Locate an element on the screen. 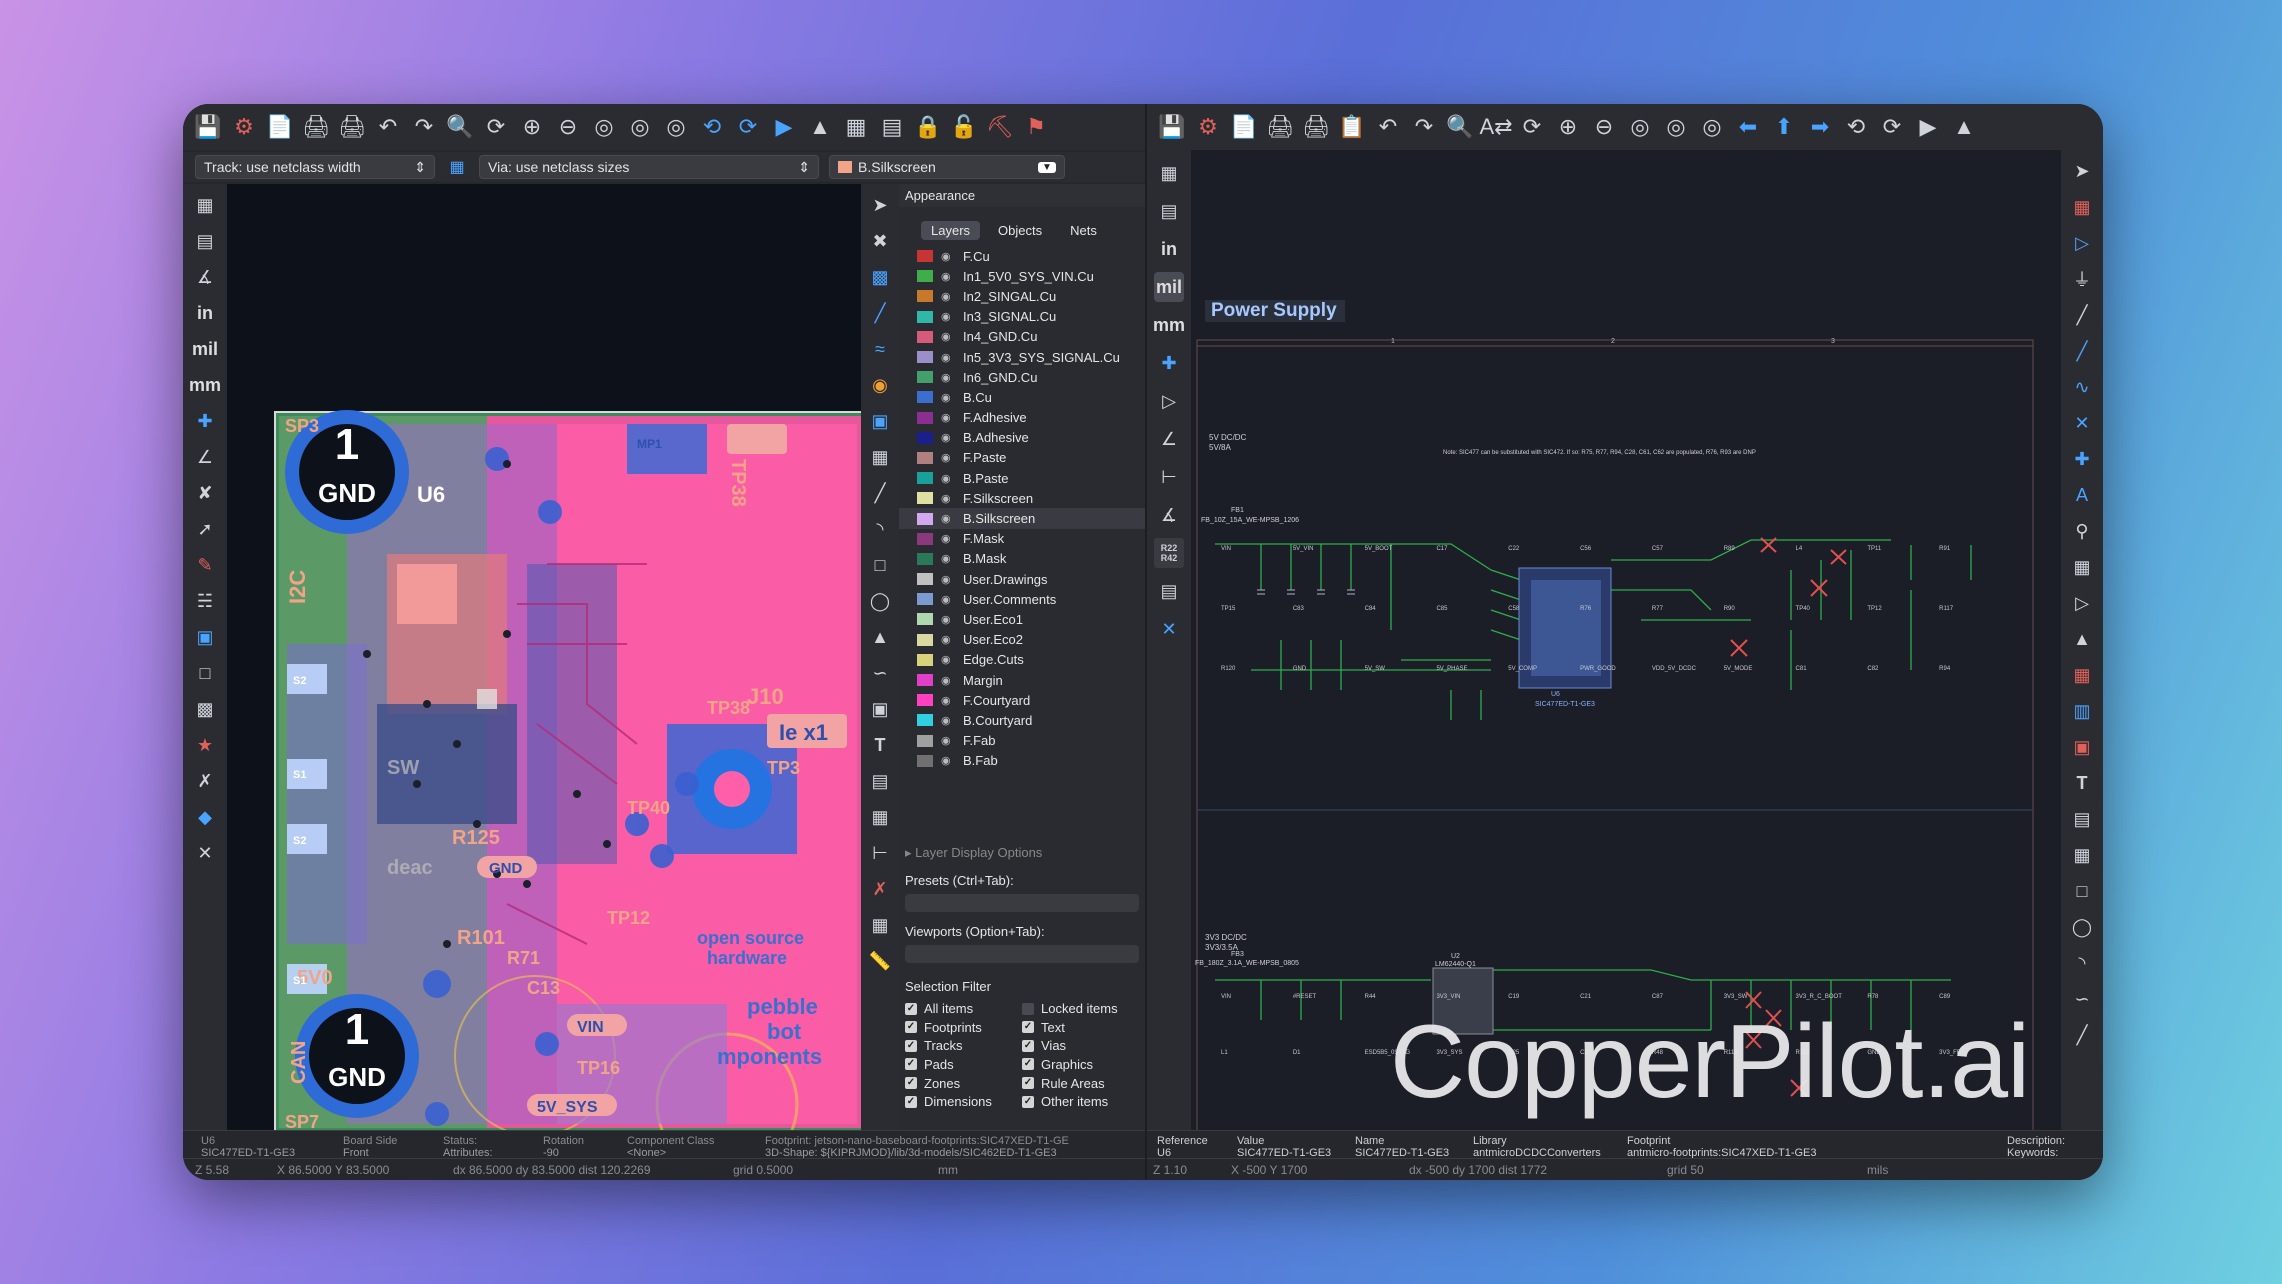  rotate-ccw-icon: ⟲ is located at coordinates (712, 127).